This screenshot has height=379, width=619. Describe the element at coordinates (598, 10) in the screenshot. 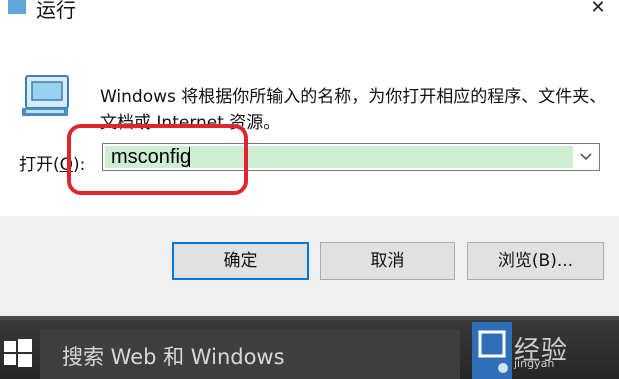

I see `close-icon: ✕` at that location.